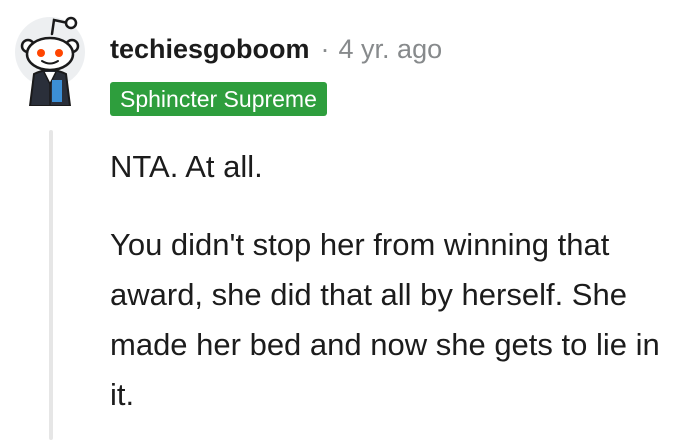 The image size is (700, 440). What do you see at coordinates (218, 99) in the screenshot?
I see `user-flair: Sphincter Supreme` at bounding box center [218, 99].